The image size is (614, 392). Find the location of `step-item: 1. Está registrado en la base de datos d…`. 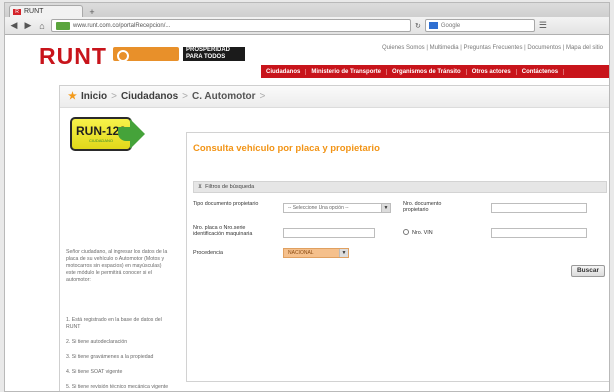

step-item: 1. Está registrado en la base de datos d… is located at coordinates (114, 323).